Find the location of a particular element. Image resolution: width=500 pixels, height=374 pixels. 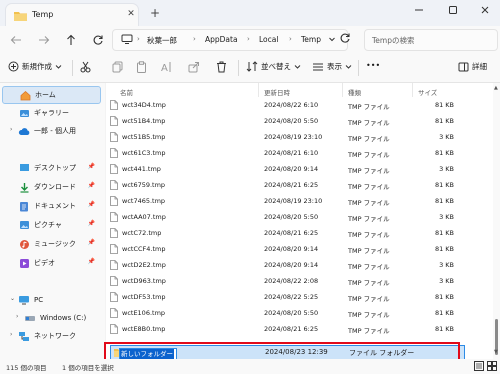

tiles-view-icon is located at coordinates (492, 366).